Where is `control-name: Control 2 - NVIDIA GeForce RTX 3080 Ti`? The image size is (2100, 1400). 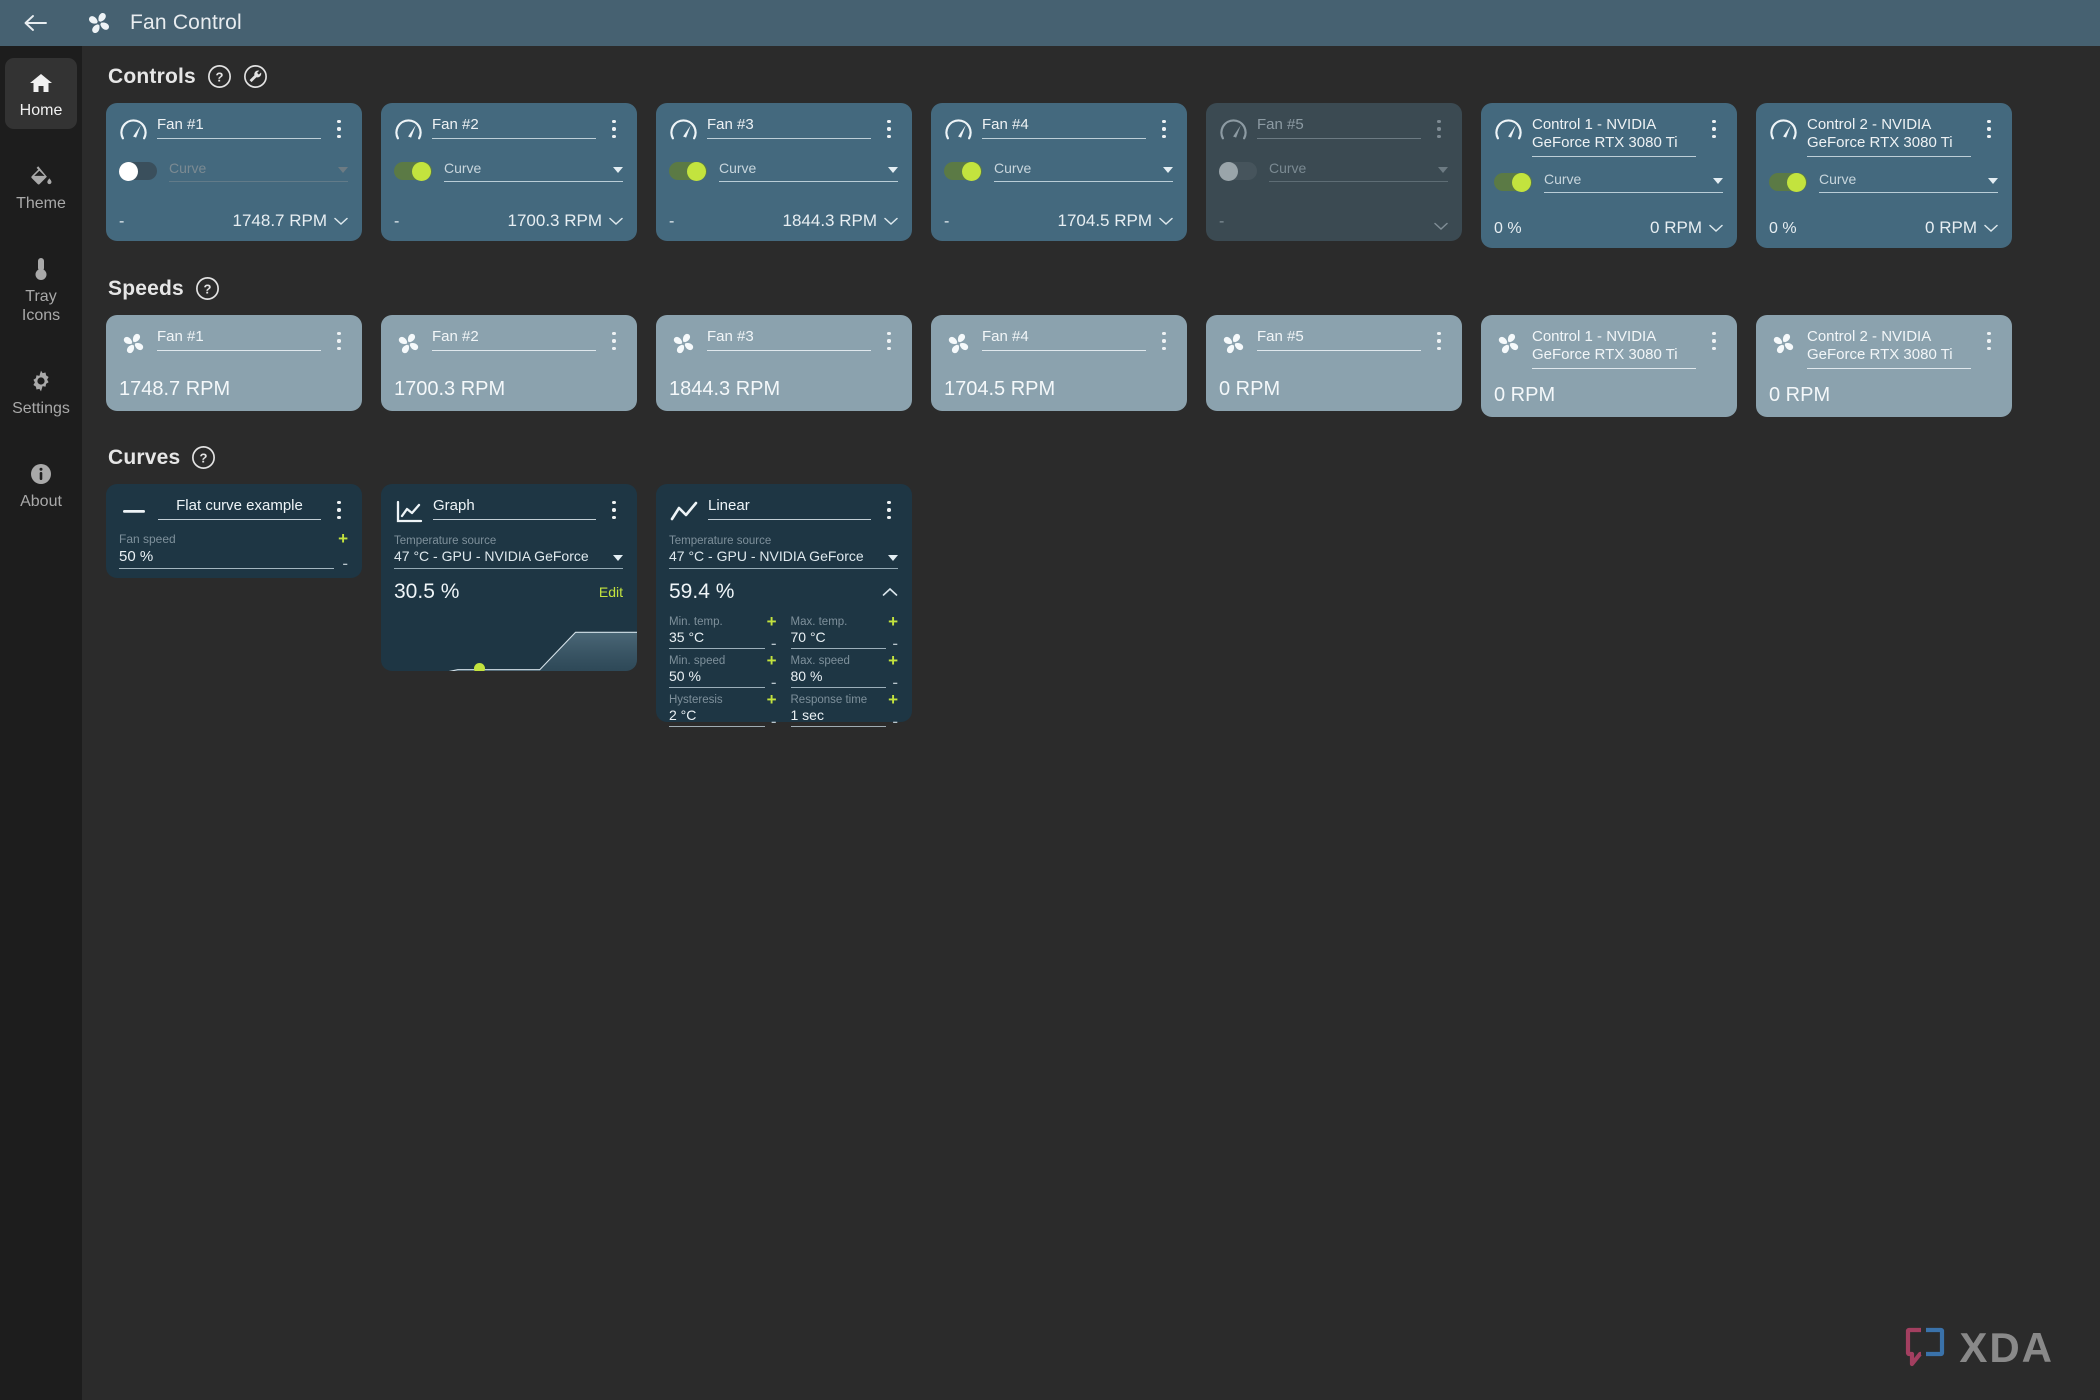
control-name: Control 2 - NVIDIA GeForce RTX 3080 Ti is located at coordinates (1889, 136).